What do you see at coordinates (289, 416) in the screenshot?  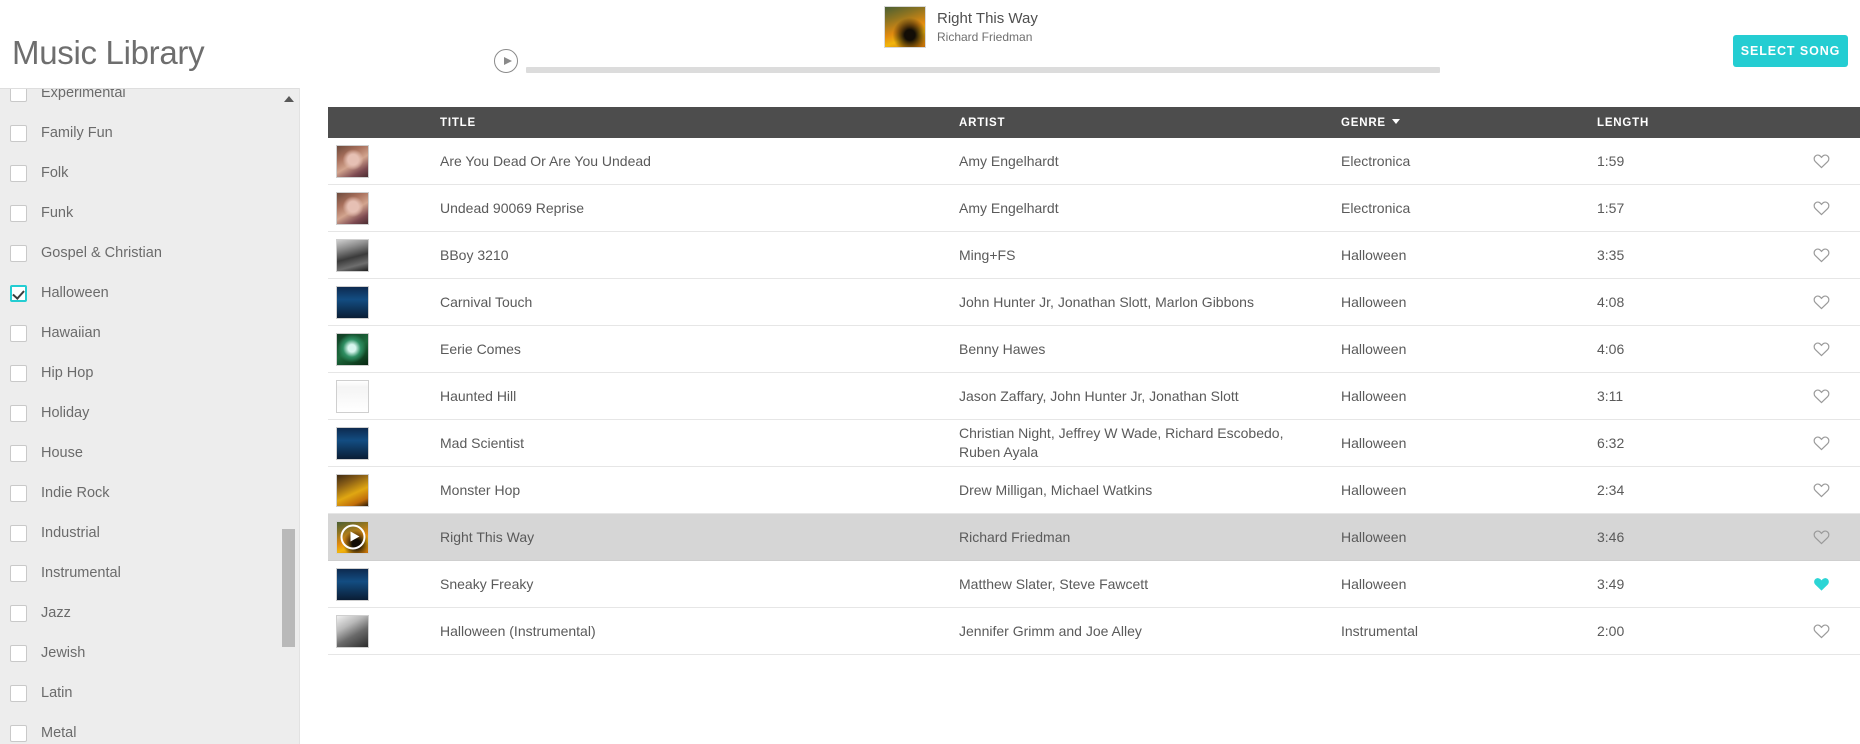 I see `sidebar-scrollbar` at bounding box center [289, 416].